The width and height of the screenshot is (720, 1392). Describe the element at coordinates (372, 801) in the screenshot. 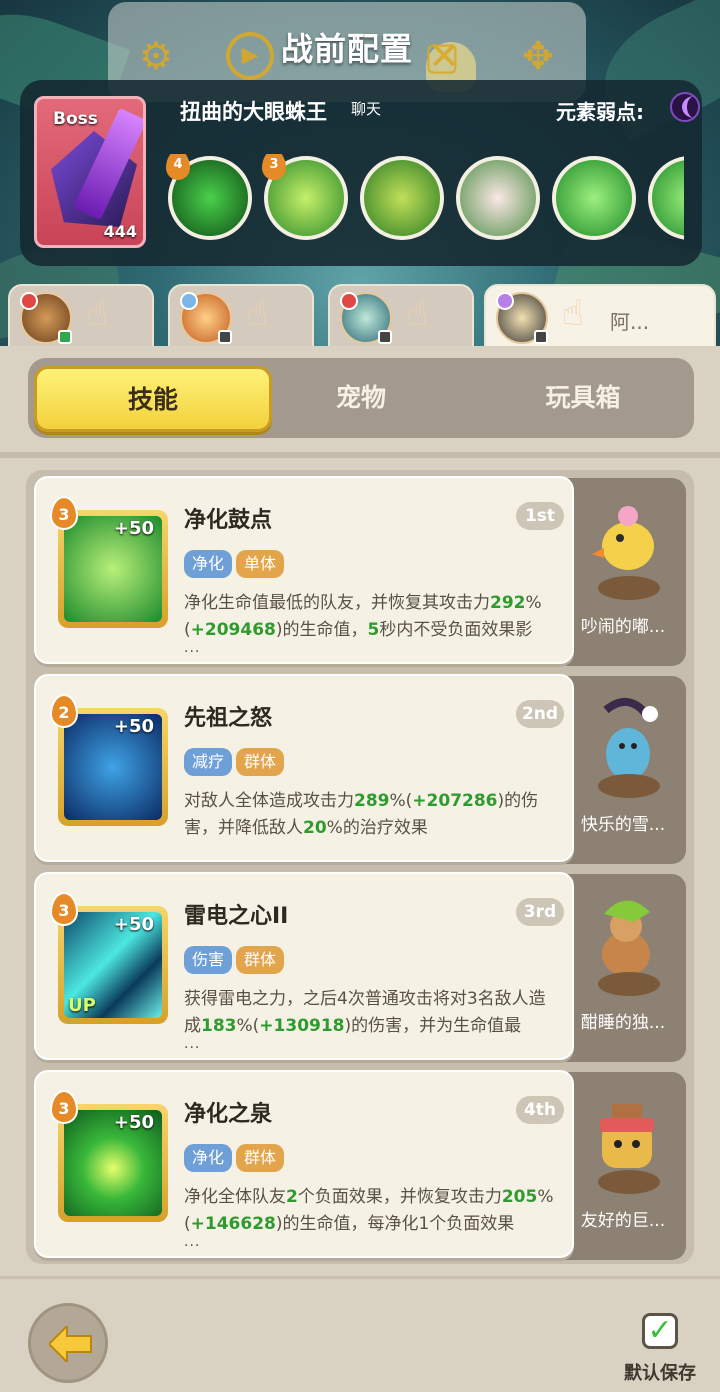

I see `desc-value: 289` at that location.